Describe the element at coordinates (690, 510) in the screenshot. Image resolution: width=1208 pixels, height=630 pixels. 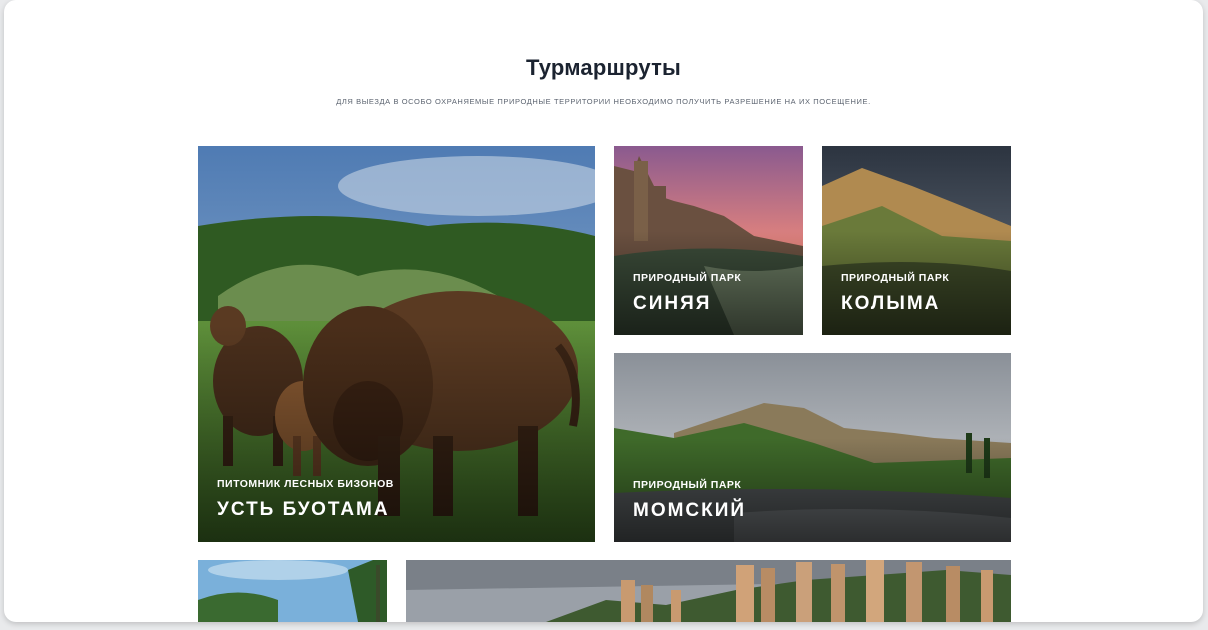
I see `card-name: Момский` at that location.